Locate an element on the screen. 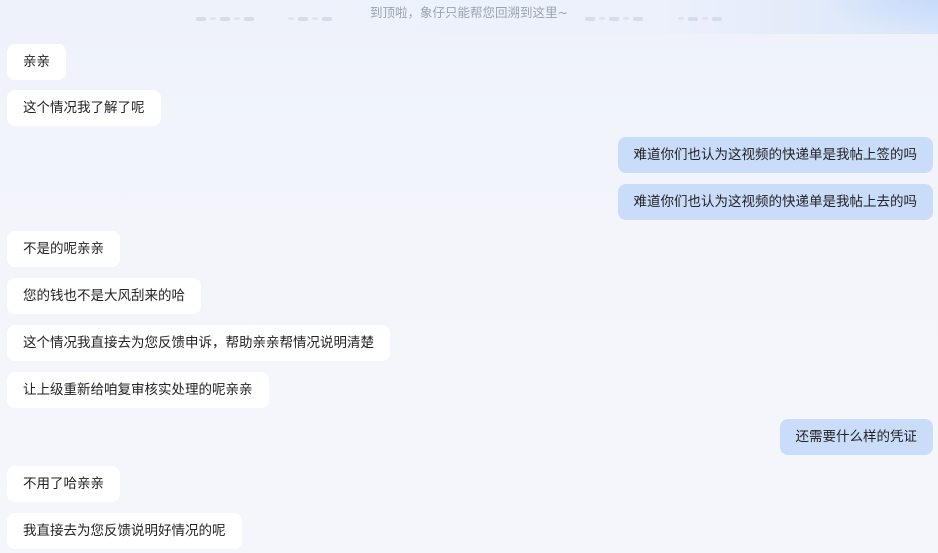 The height and width of the screenshot is (553, 938). agent-message: 这个情况我了解了呢 is located at coordinates (84, 108).